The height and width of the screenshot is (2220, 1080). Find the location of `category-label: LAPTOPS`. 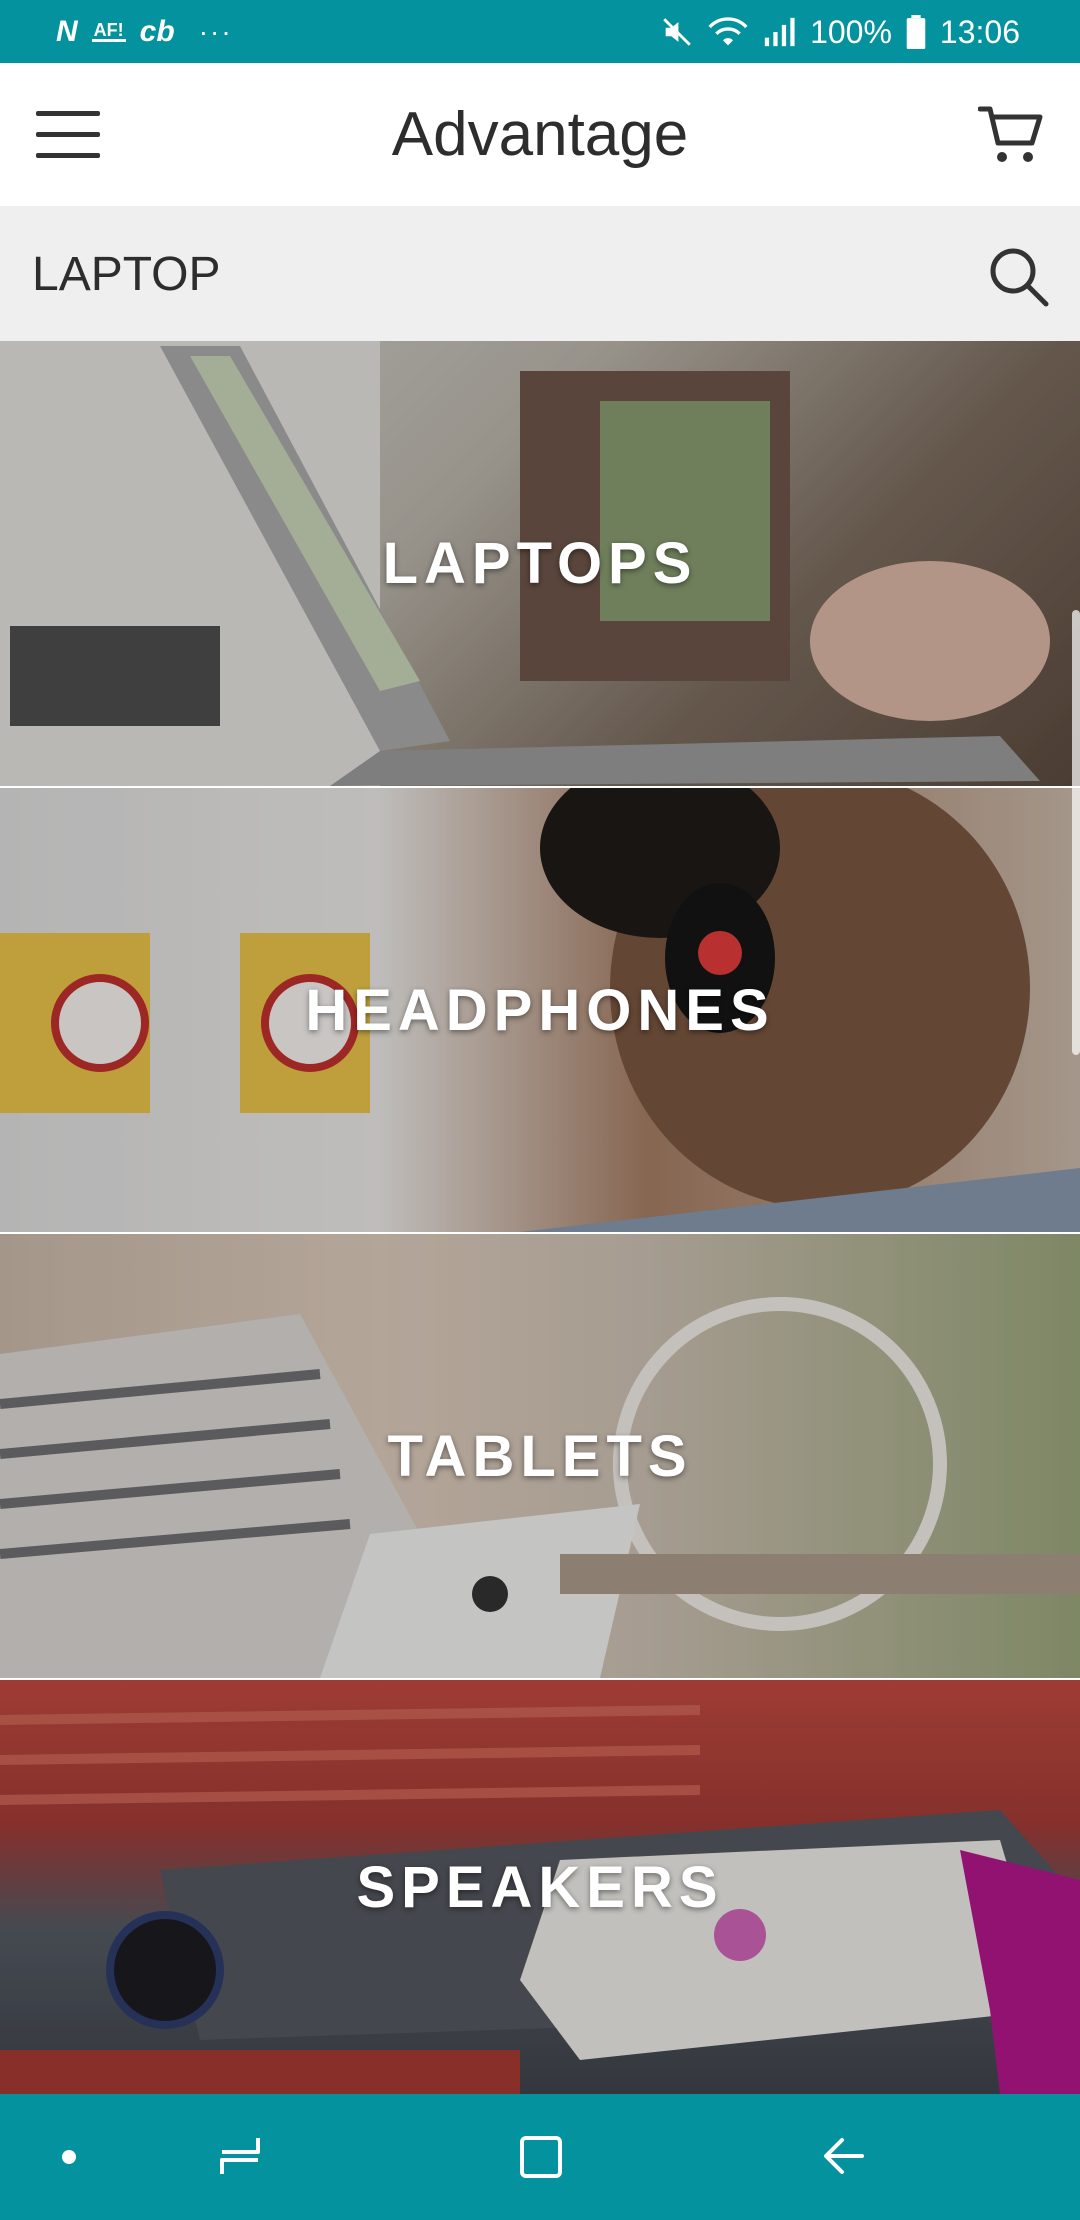

category-label: LAPTOPS is located at coordinates (540, 563).